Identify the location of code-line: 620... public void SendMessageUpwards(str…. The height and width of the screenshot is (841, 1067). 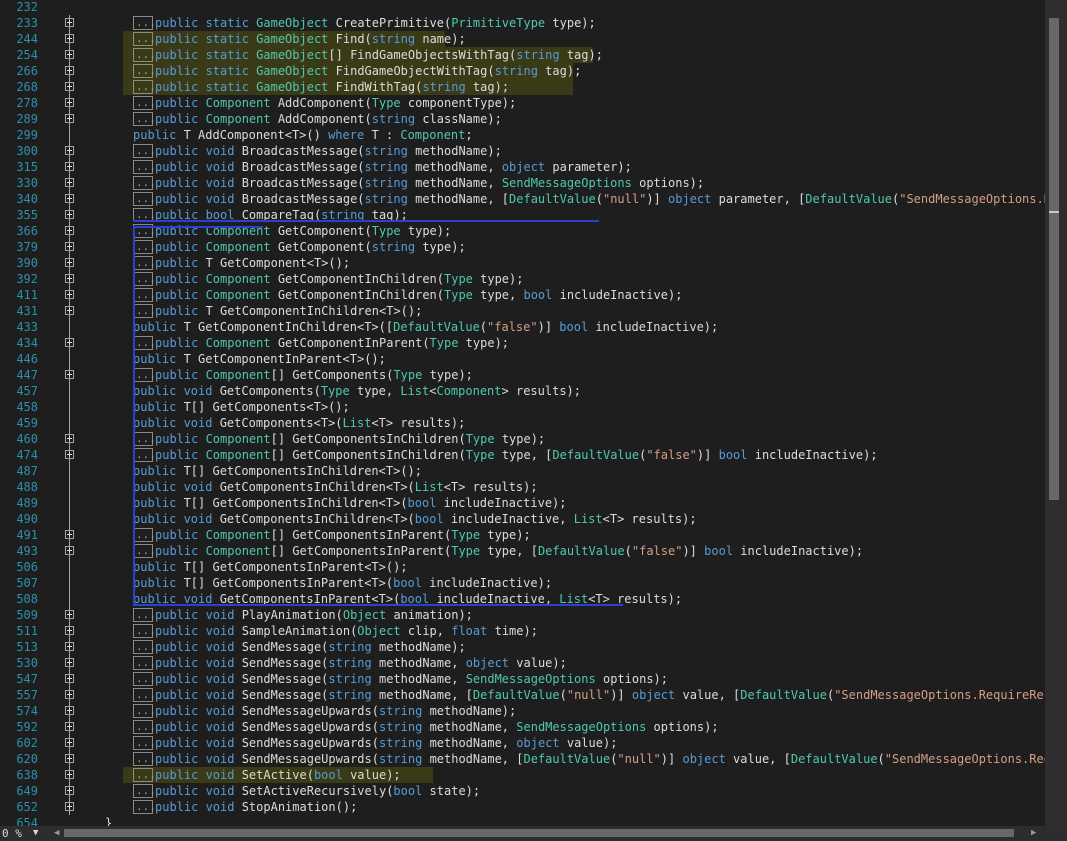
(522, 759).